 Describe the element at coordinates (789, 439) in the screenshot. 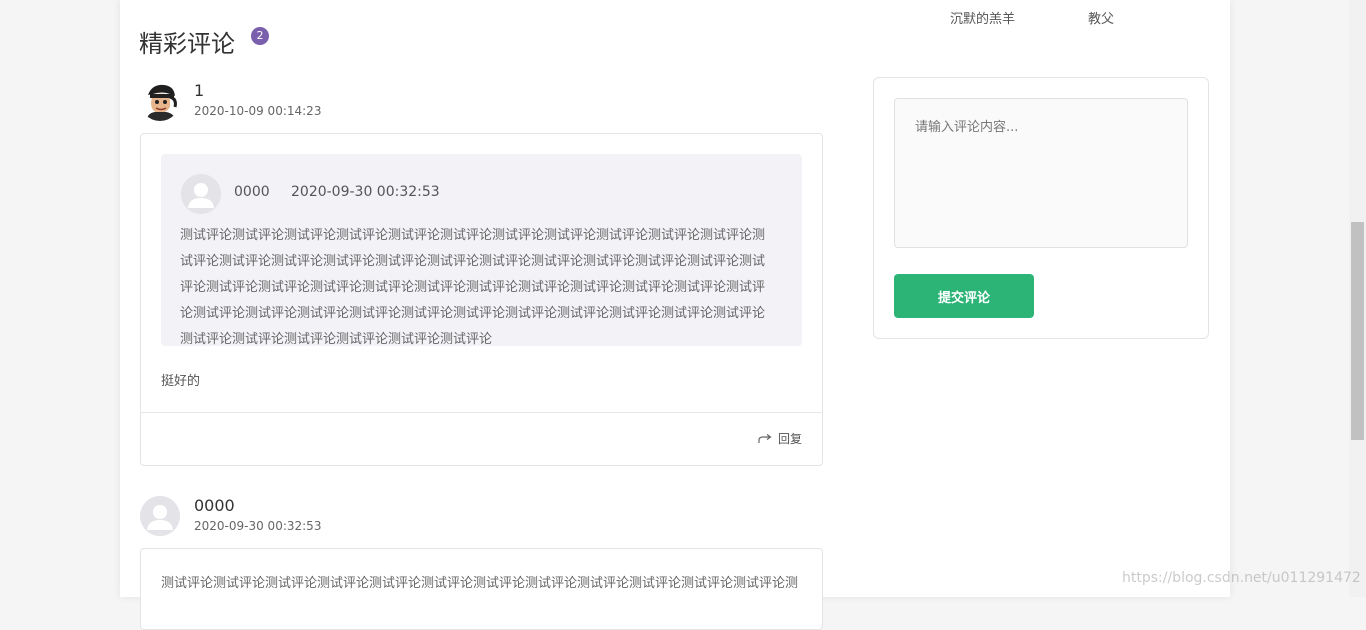

I see `reply-label: 回复` at that location.